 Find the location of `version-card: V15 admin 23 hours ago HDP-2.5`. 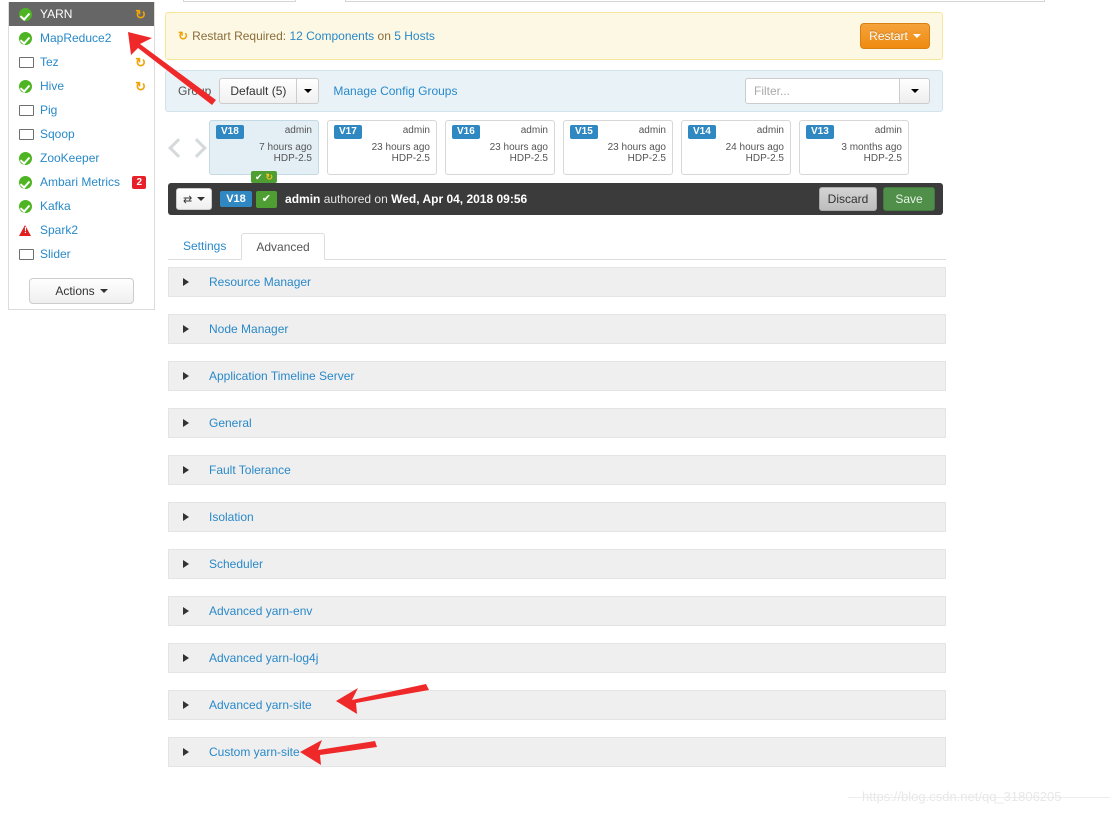

version-card: V15 admin 23 hours ago HDP-2.5 is located at coordinates (618, 147).